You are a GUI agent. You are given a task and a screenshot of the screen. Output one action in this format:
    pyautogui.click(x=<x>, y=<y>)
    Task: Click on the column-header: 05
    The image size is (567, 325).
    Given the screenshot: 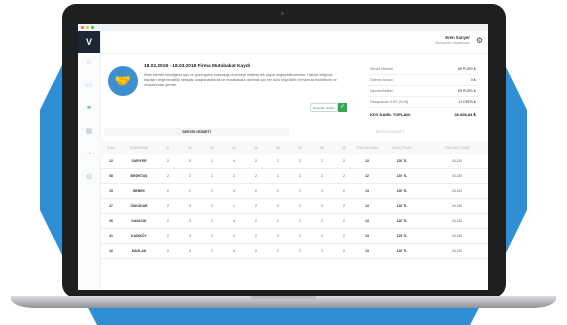 What is the action you would take?
    pyautogui.click(x=256, y=148)
    